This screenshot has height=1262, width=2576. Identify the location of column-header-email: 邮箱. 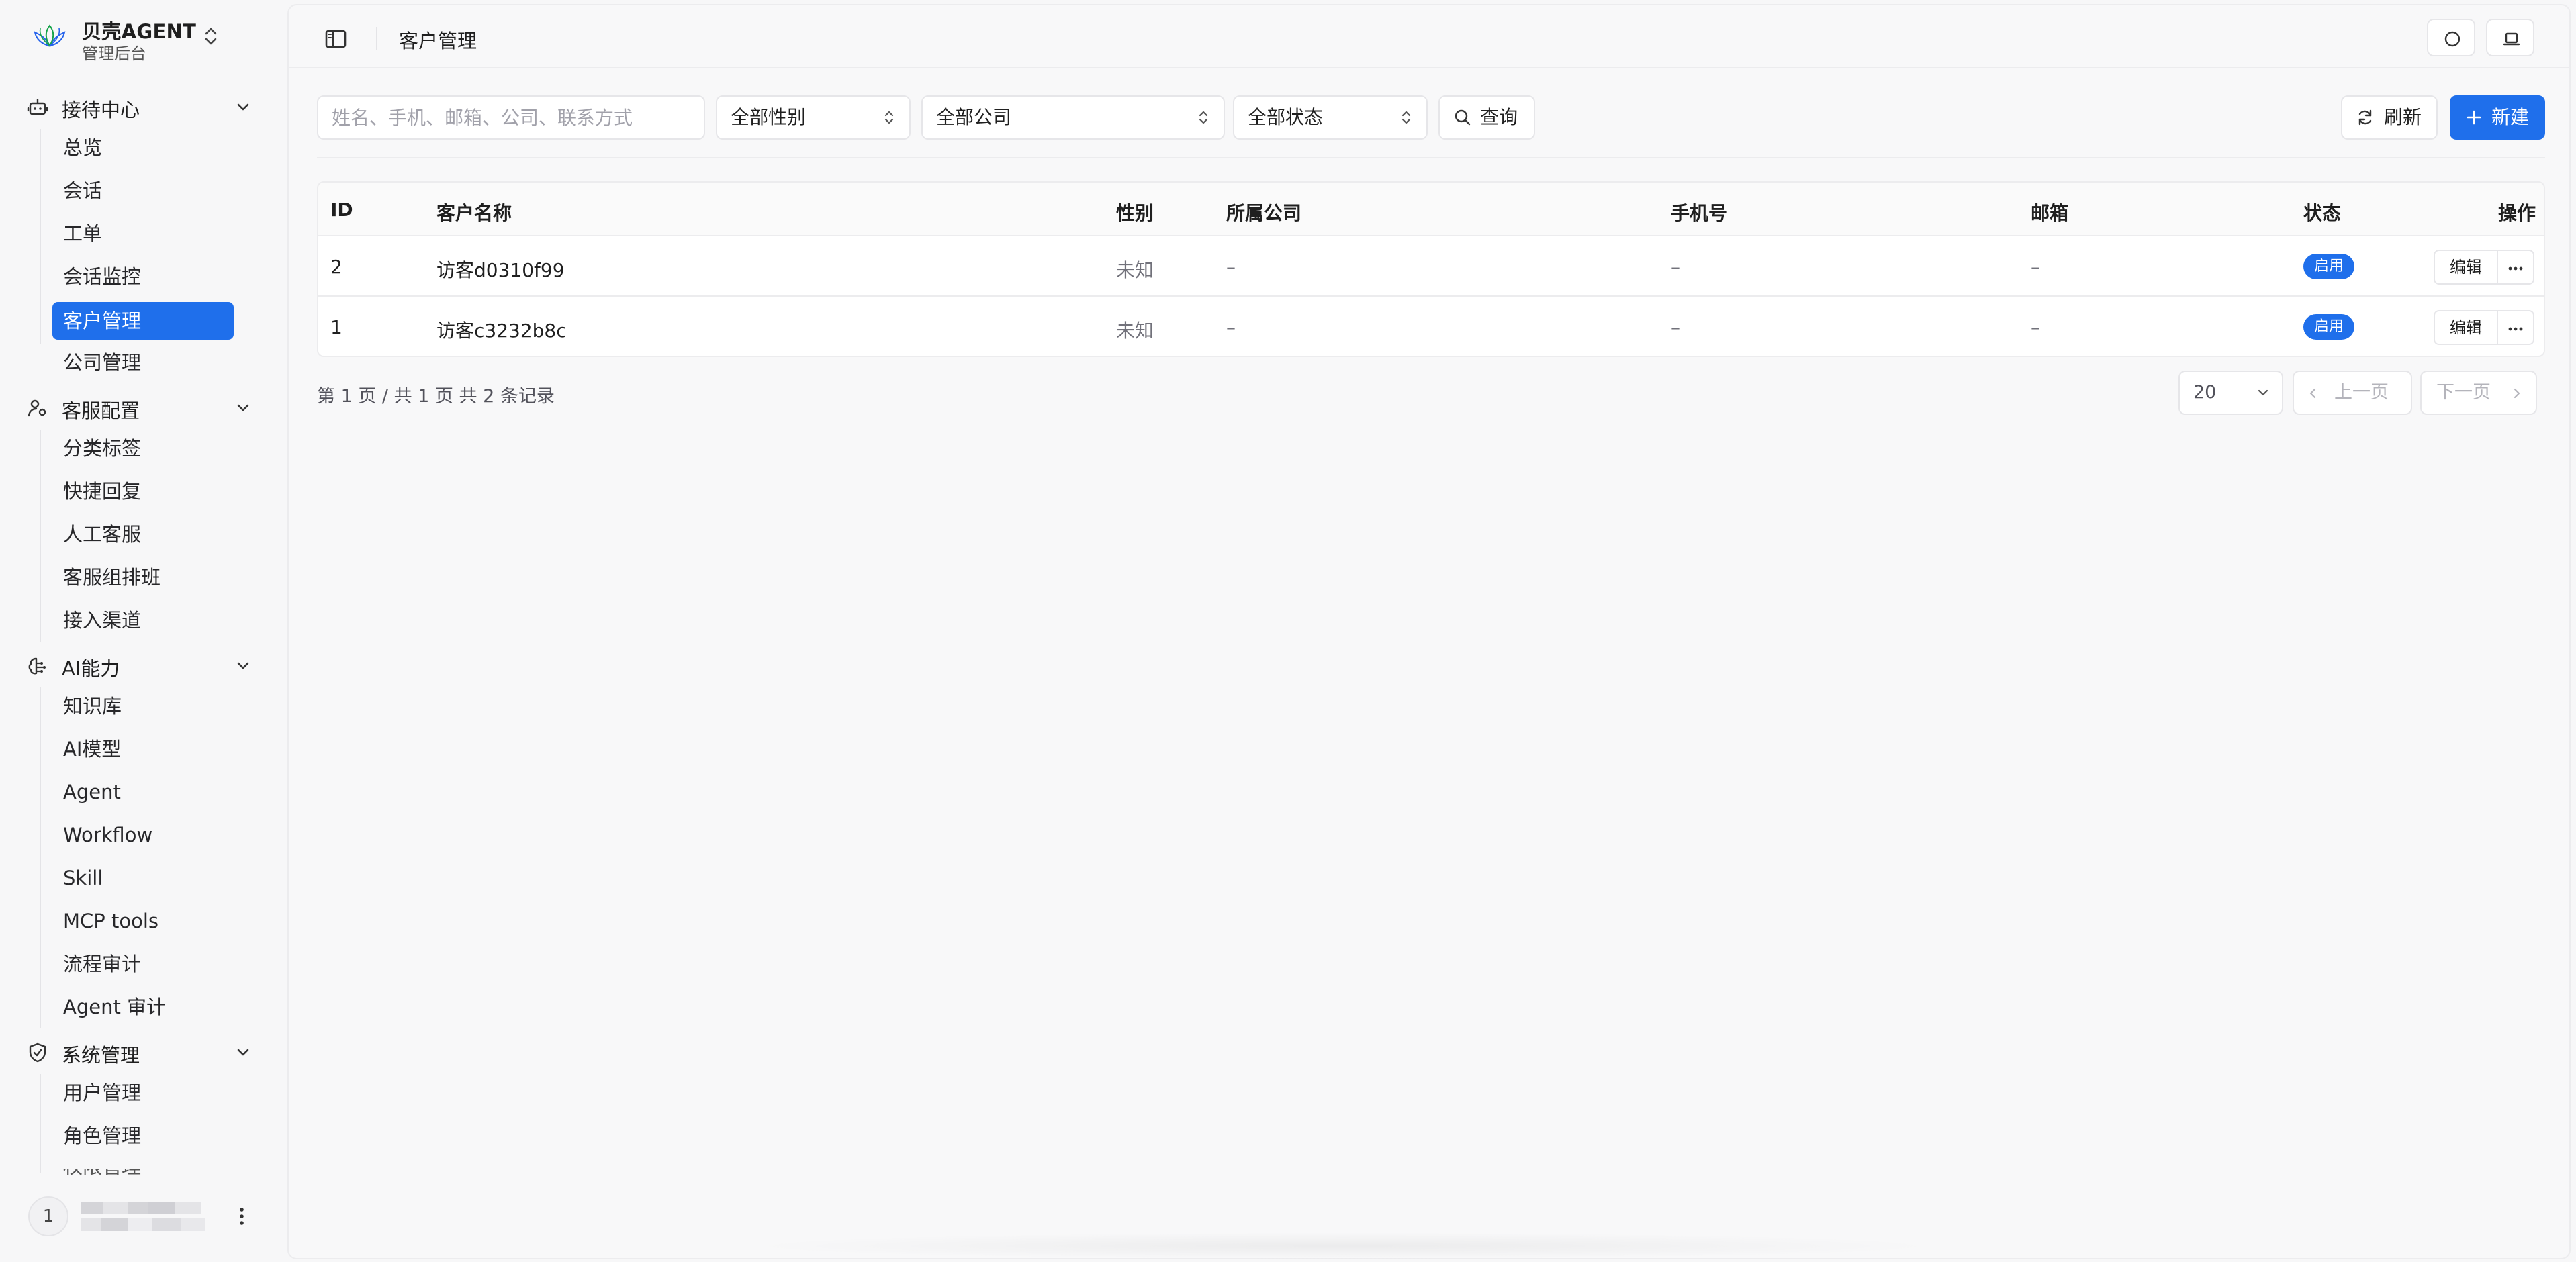
(2050, 213).